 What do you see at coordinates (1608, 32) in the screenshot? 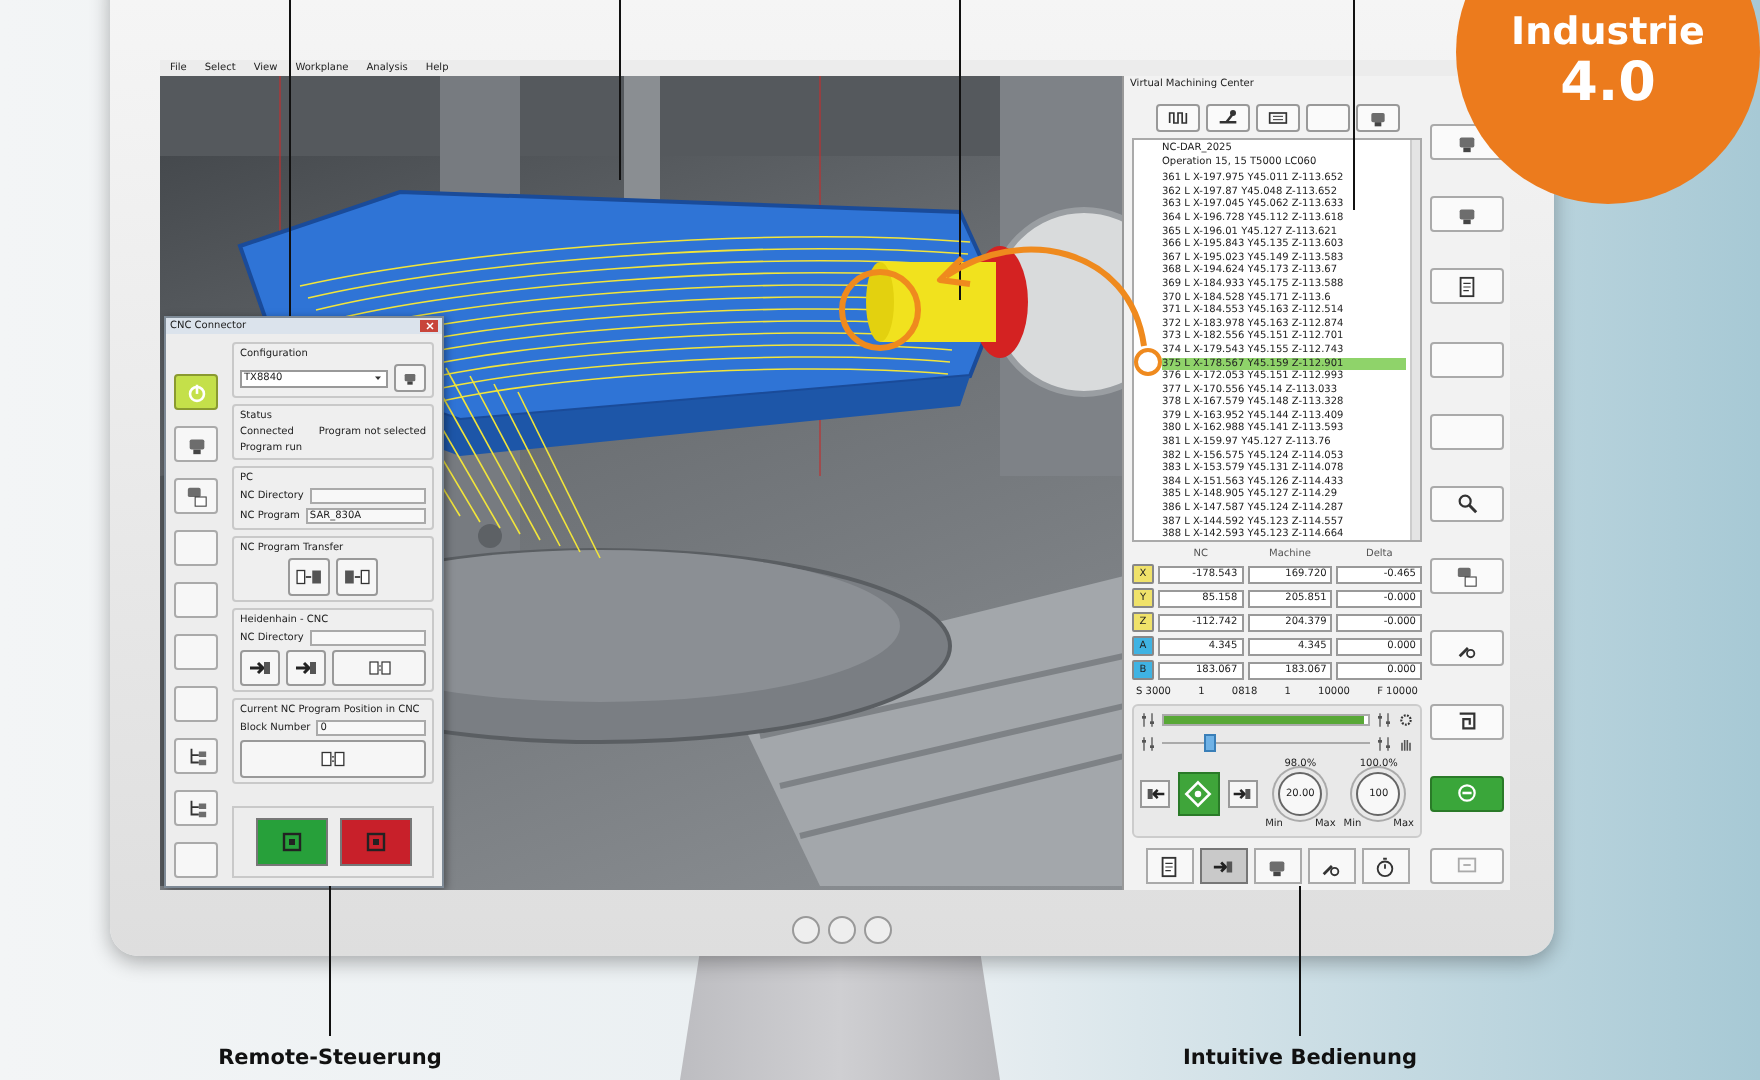
I see `badge-title: Industrie` at bounding box center [1608, 32].